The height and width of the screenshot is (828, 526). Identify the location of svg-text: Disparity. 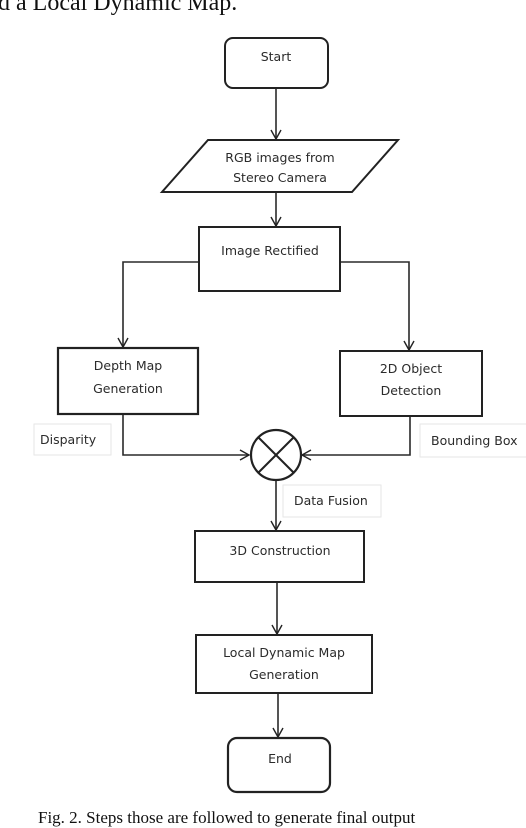
(68, 439).